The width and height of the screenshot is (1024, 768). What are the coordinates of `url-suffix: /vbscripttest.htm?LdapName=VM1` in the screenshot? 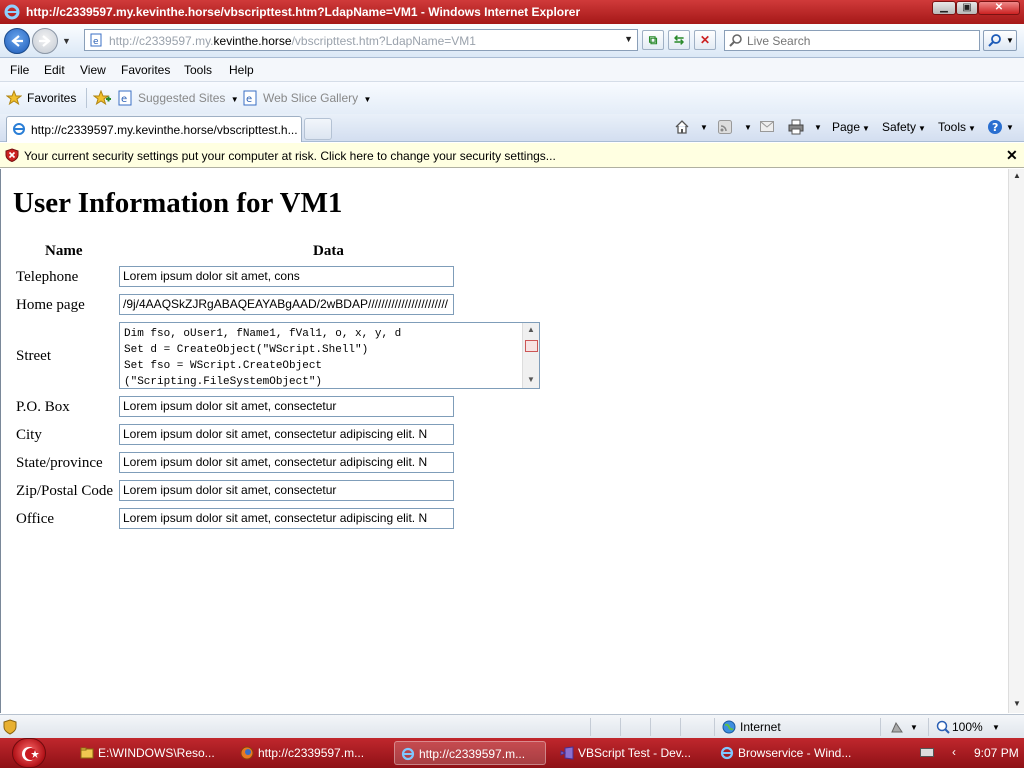 It's located at (383, 41).